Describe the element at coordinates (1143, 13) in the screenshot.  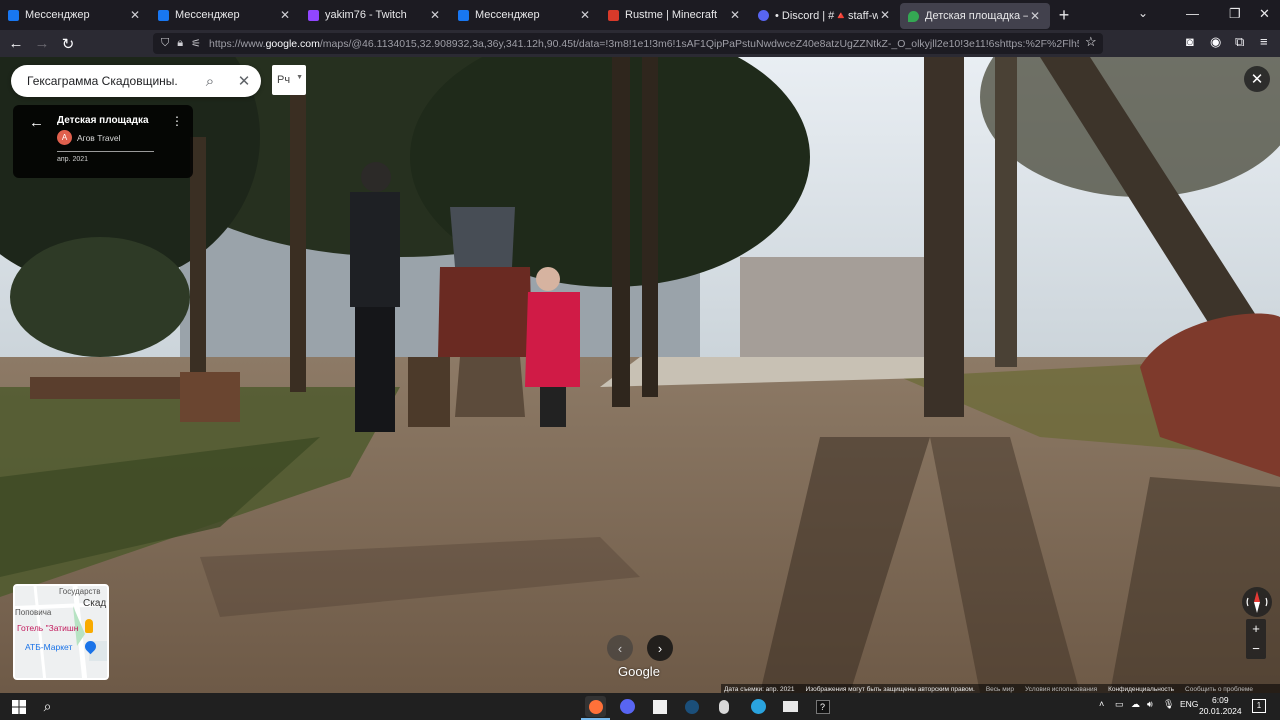
I see `list-all-tabs-button: ⌄` at that location.